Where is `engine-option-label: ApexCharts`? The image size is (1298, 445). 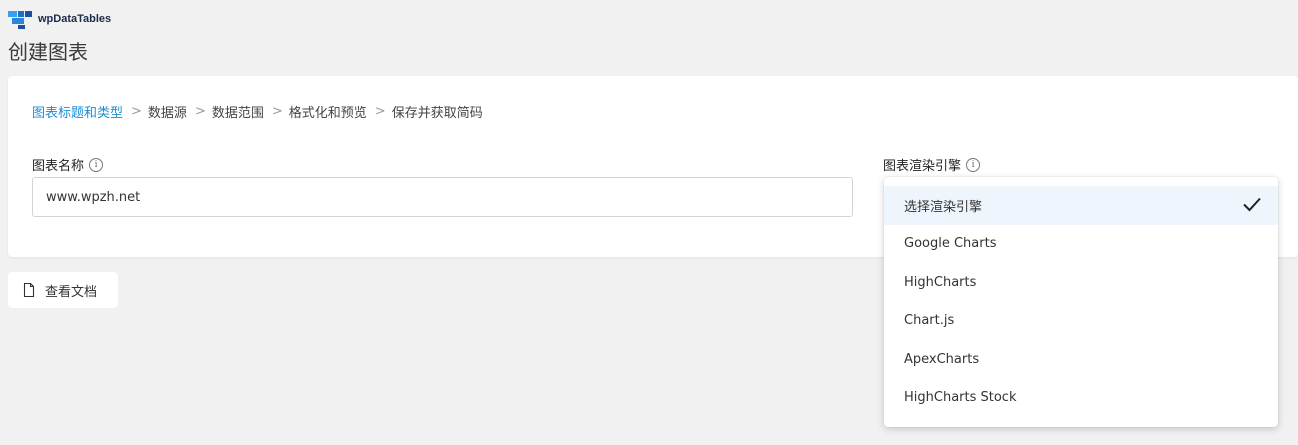 engine-option-label: ApexCharts is located at coordinates (942, 359).